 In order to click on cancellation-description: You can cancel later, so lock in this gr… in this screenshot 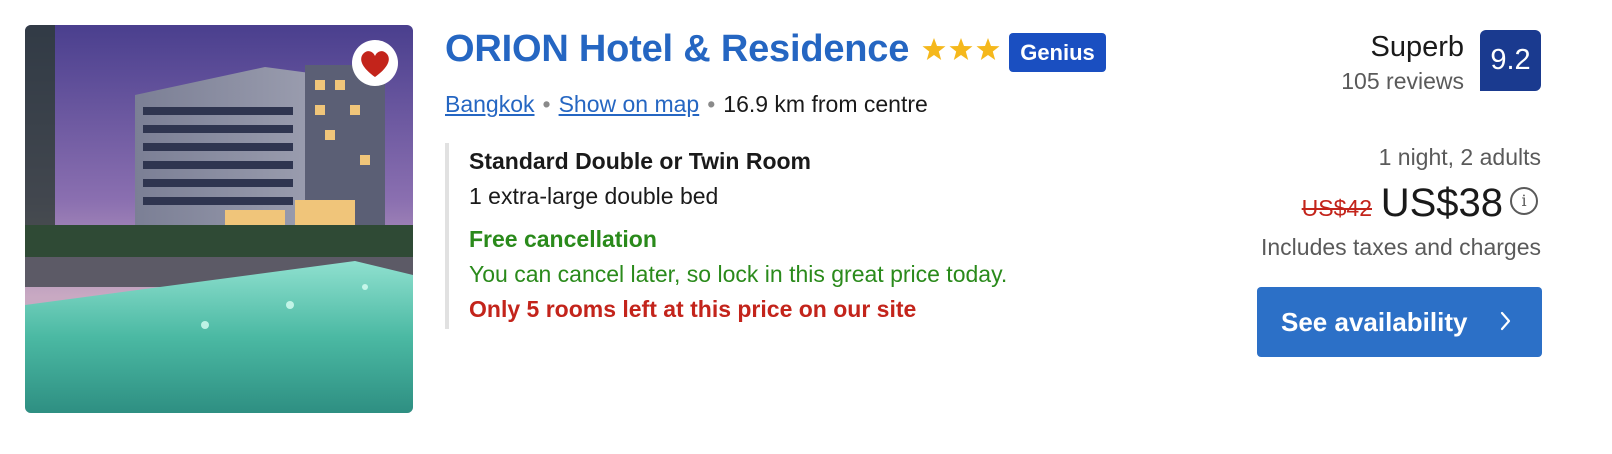, I will do `click(738, 274)`.